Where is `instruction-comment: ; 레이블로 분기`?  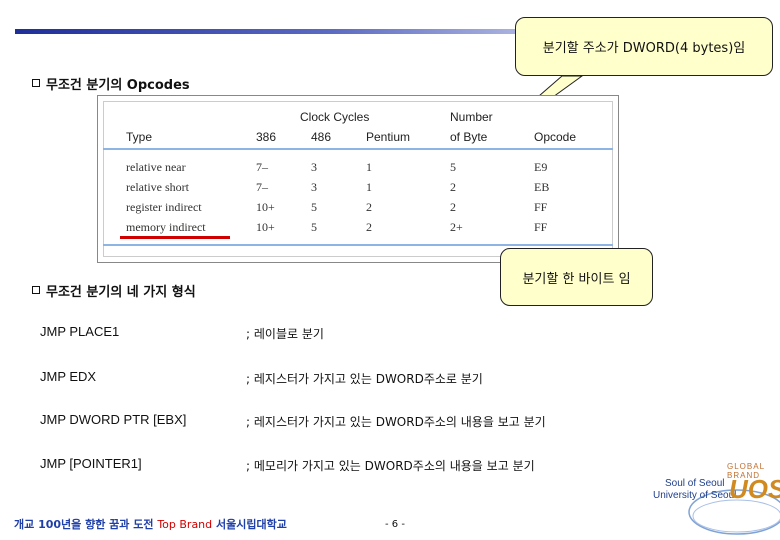
instruction-comment: ; 레이블로 분기 is located at coordinates (285, 334).